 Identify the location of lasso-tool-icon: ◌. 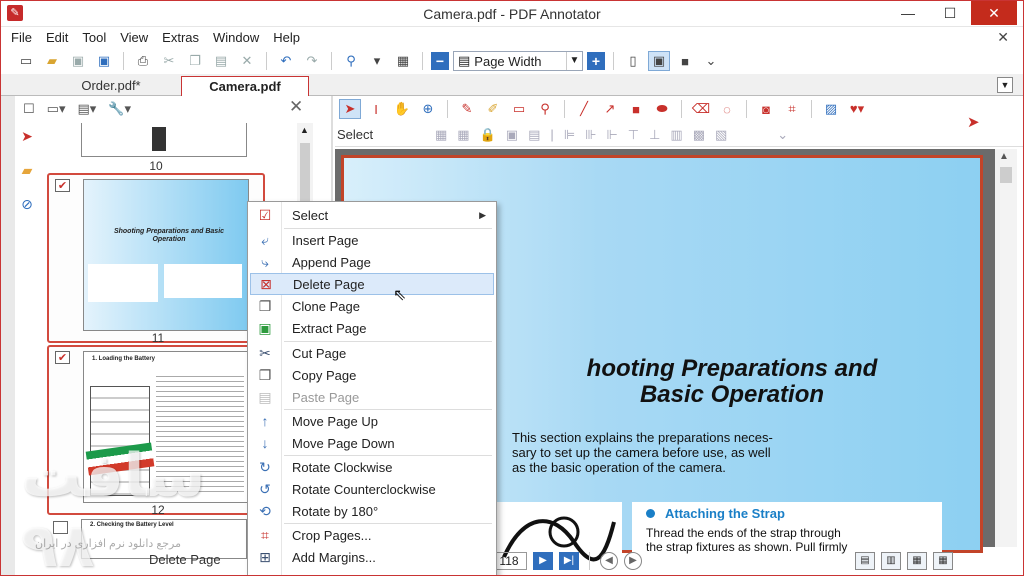
(727, 109).